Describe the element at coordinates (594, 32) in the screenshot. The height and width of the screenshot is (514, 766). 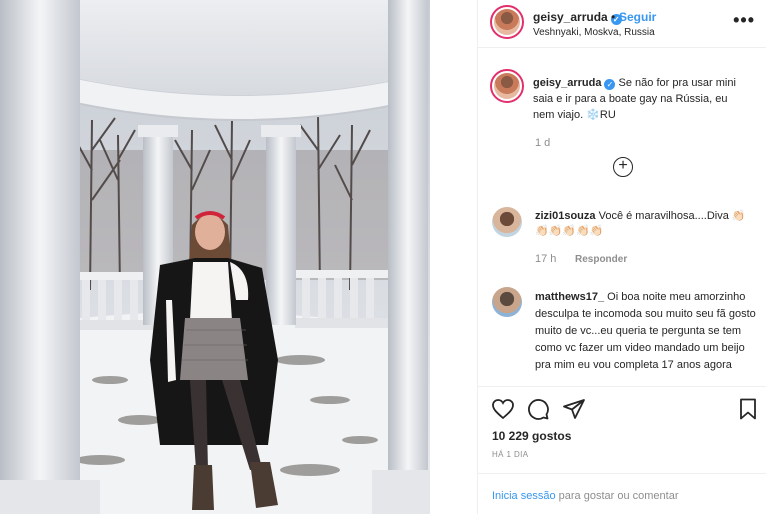
I see `post-location: Veshnyaki, Moskva, Russia` at that location.